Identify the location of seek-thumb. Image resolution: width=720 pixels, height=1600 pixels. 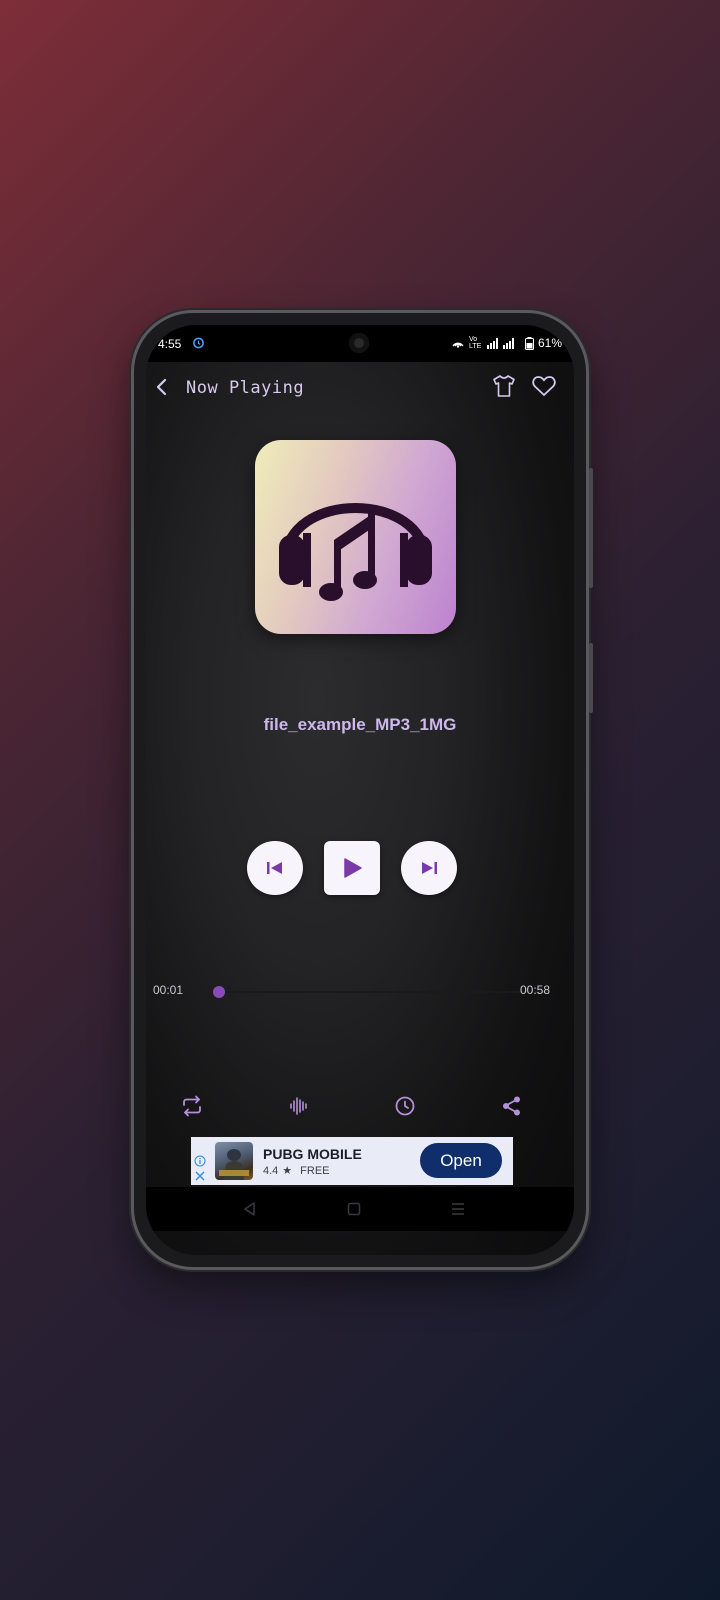
(218, 992).